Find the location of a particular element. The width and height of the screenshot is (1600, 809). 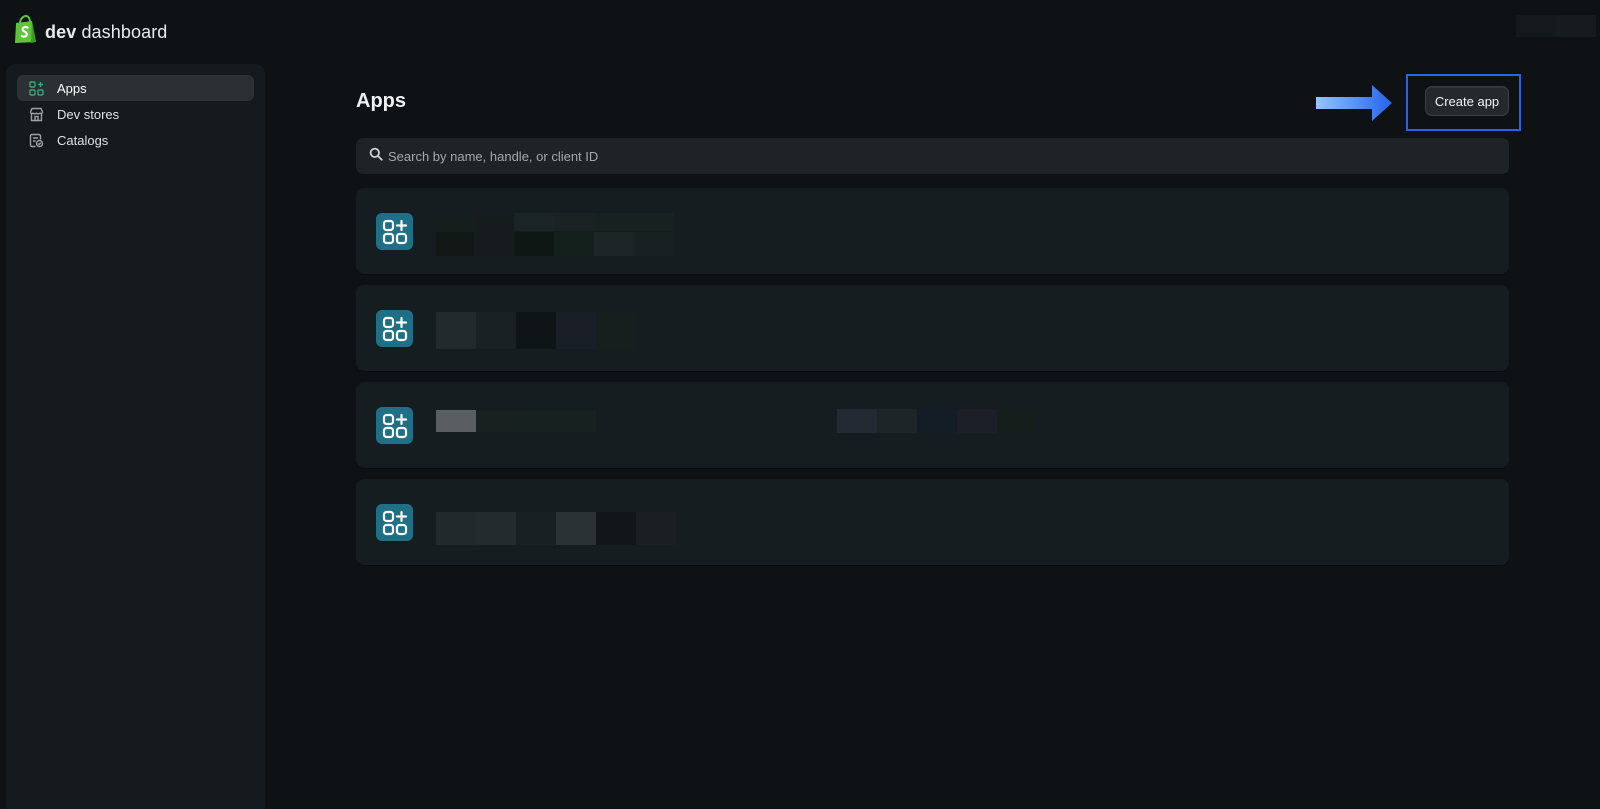

shopify-bag-icon is located at coordinates (25, 32).